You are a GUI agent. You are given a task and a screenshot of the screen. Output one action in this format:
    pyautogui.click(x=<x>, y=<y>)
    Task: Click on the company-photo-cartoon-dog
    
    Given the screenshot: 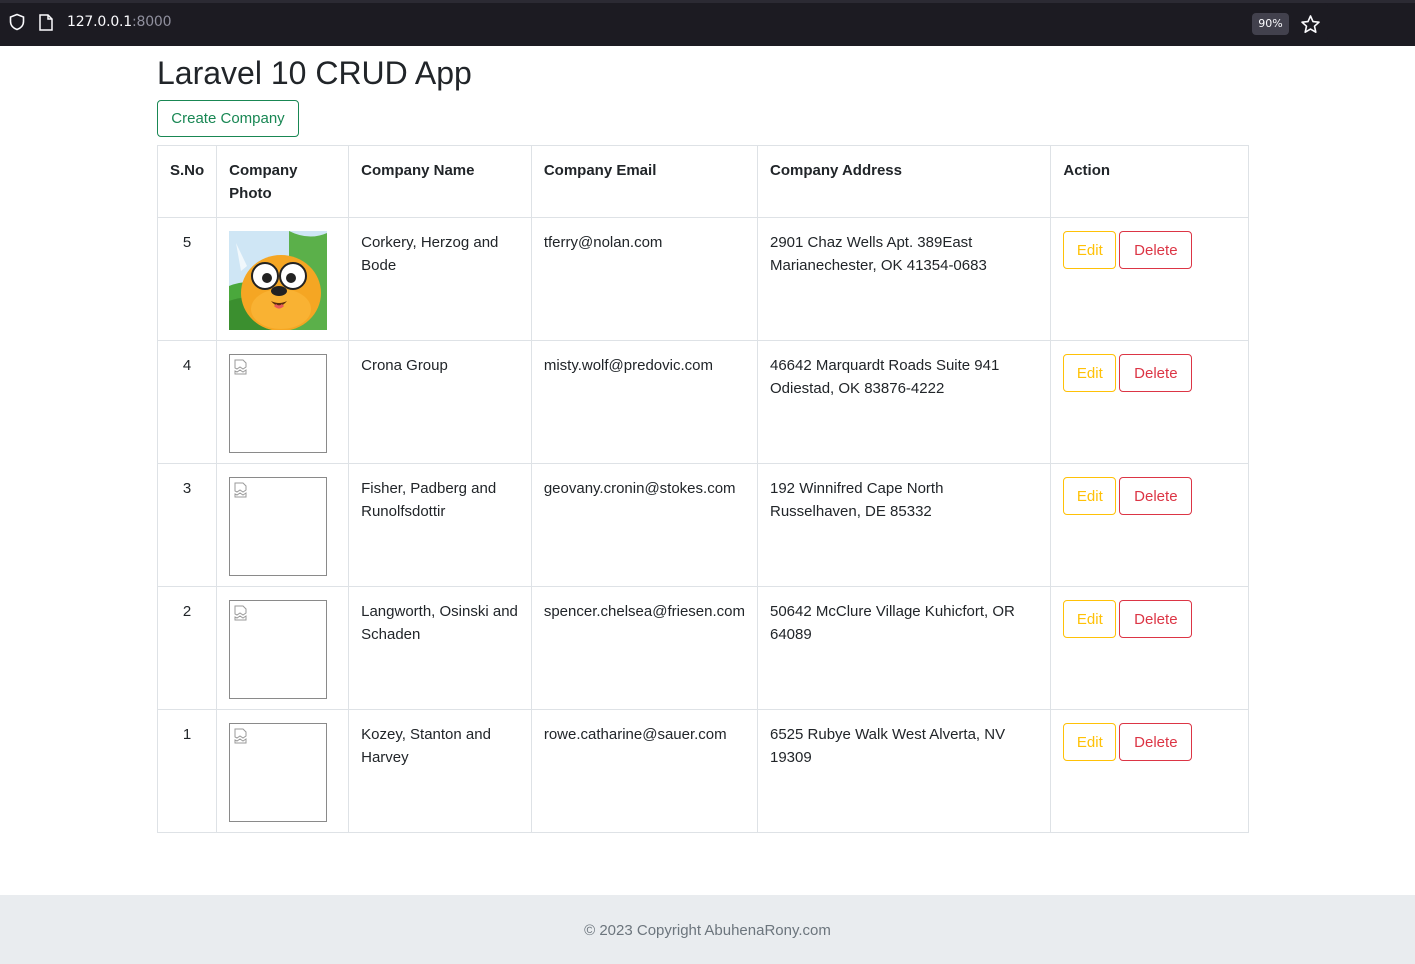 What is the action you would take?
    pyautogui.click(x=278, y=280)
    